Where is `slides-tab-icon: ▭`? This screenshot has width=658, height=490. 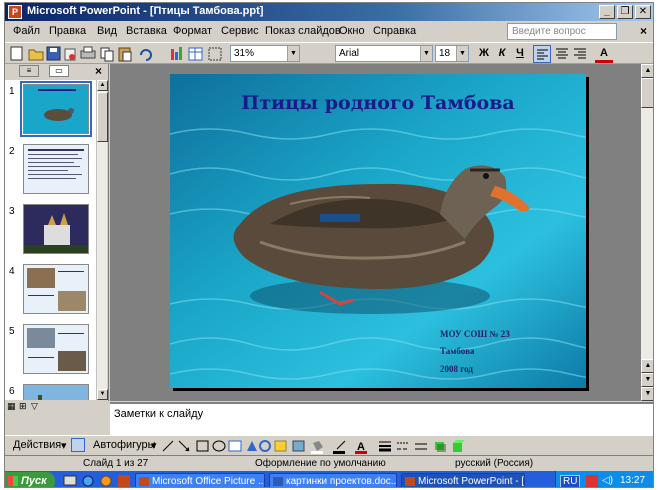
slides-tab-icon: ▭ is located at coordinates (59, 71).